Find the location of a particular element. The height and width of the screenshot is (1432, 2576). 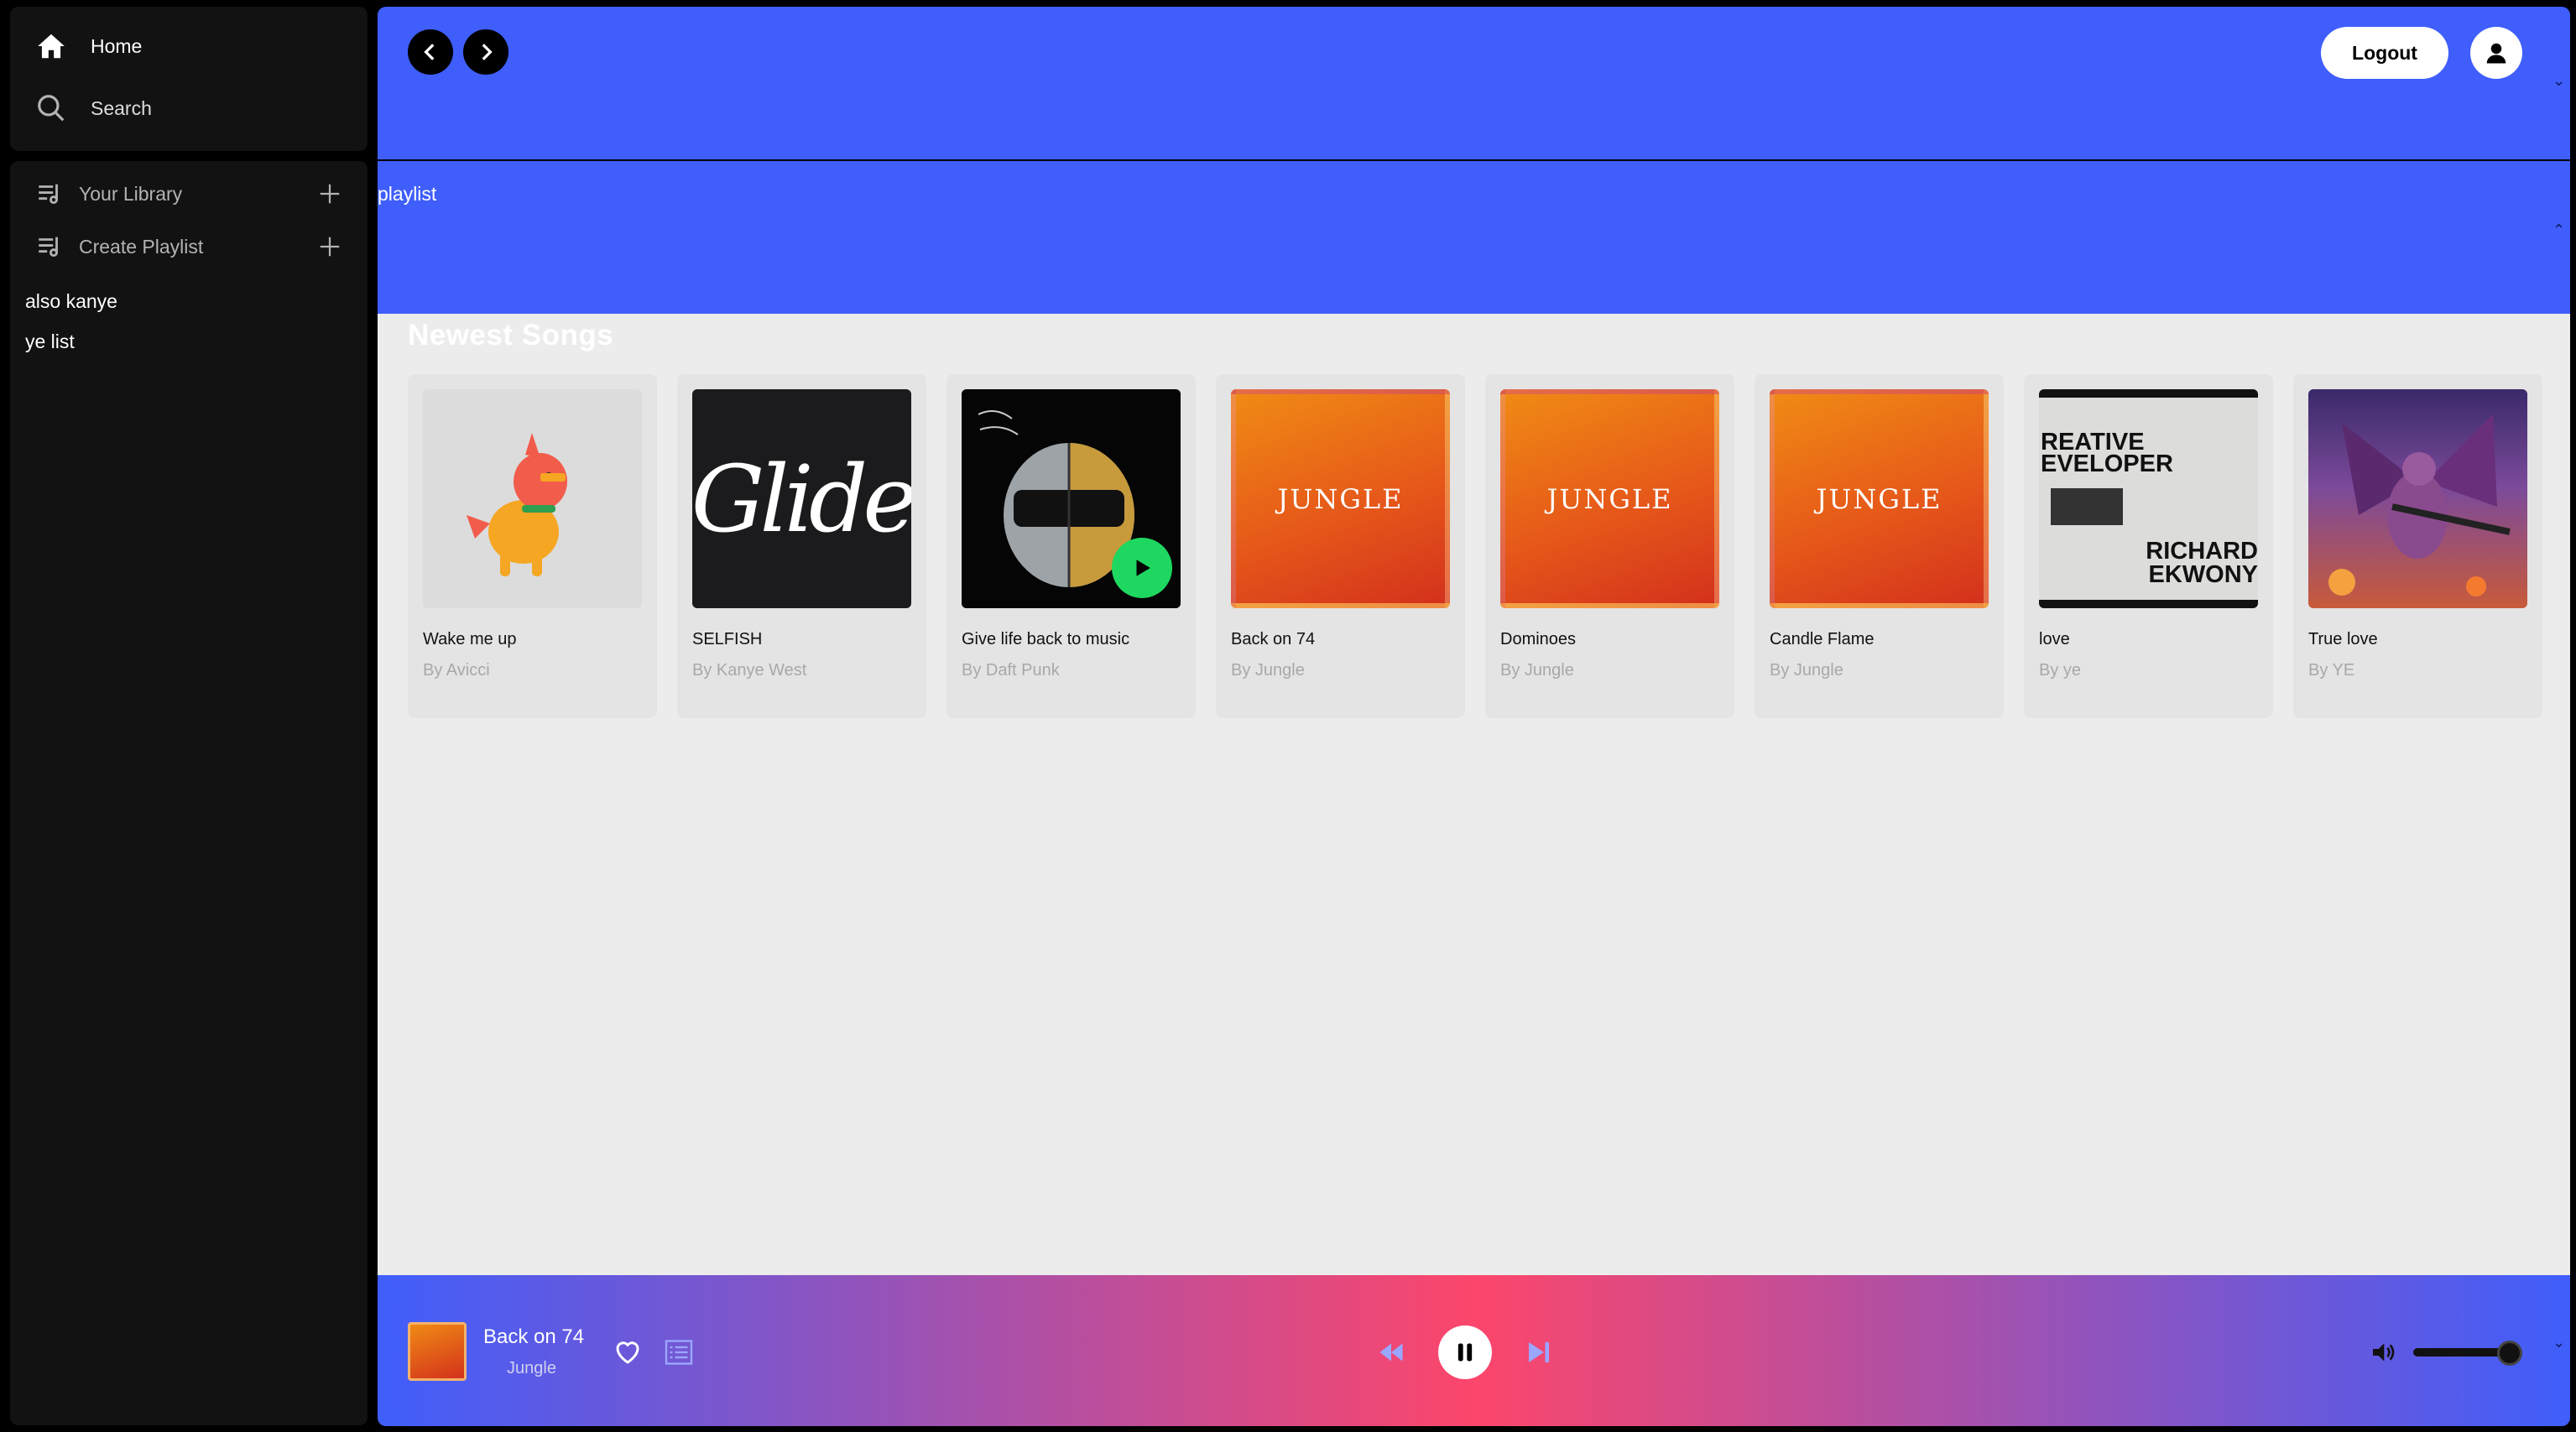

sidebar-item-label: Home is located at coordinates (117, 45).